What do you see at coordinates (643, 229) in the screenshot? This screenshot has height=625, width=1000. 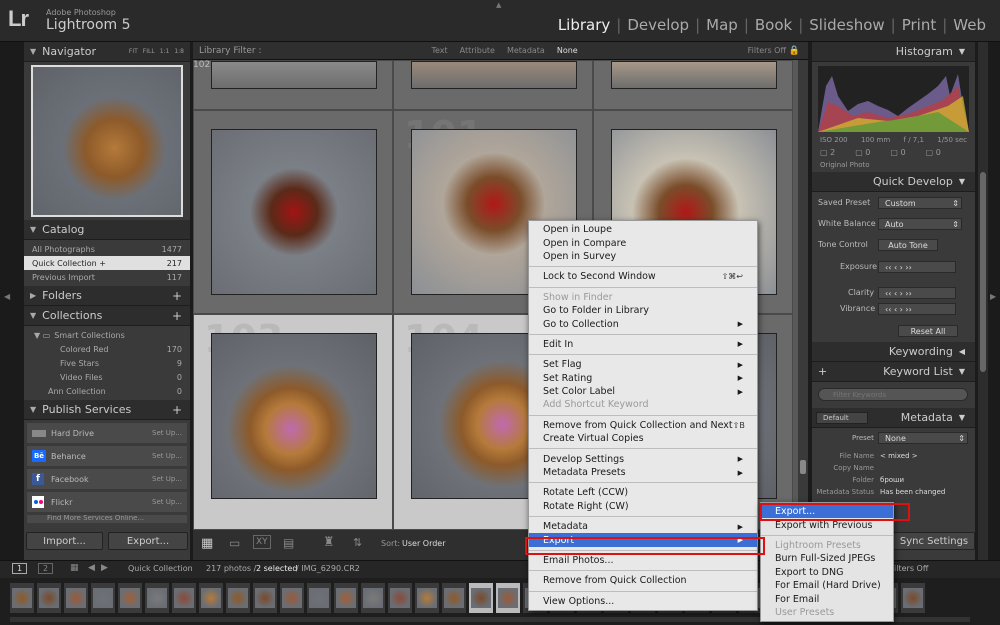 I see `menu-item-open-in-loupe: Open in Loupe` at bounding box center [643, 229].